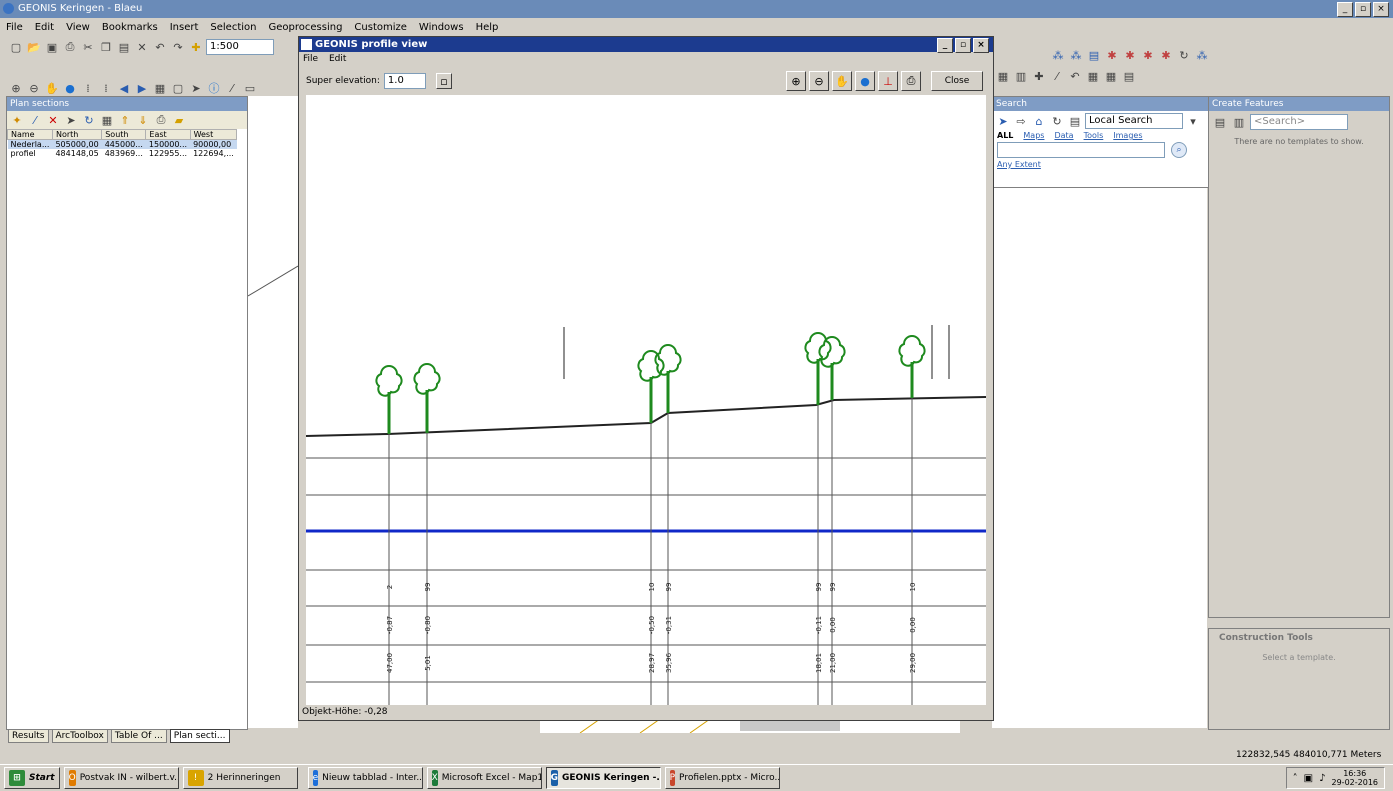 This screenshot has height=791, width=1393. Describe the element at coordinates (160, 88) in the screenshot. I see `select-features-icon: ▦` at that location.